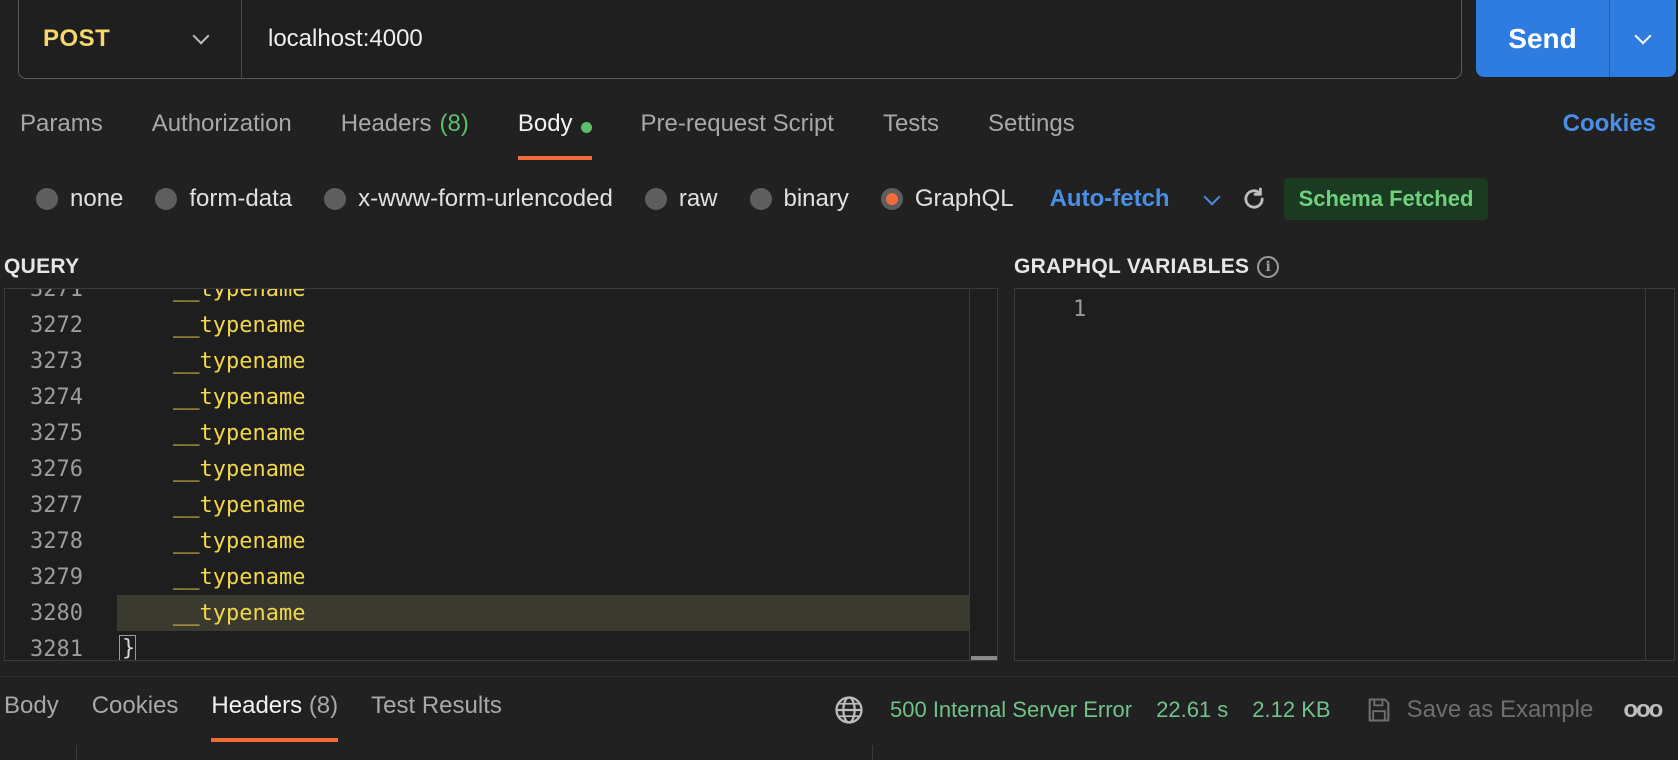  What do you see at coordinates (56, 325) in the screenshot?
I see `line-number: 3272` at bounding box center [56, 325].